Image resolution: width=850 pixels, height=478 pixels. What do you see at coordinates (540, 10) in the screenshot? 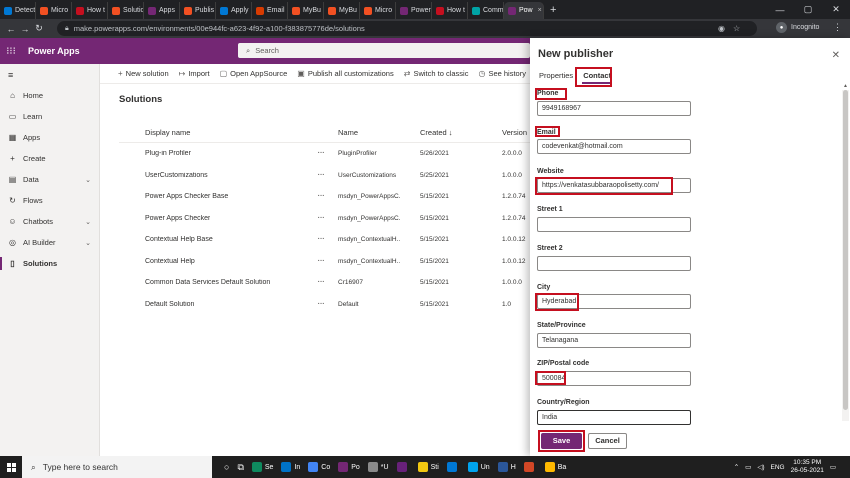
I see `tab-close-icon: ×` at bounding box center [540, 10].